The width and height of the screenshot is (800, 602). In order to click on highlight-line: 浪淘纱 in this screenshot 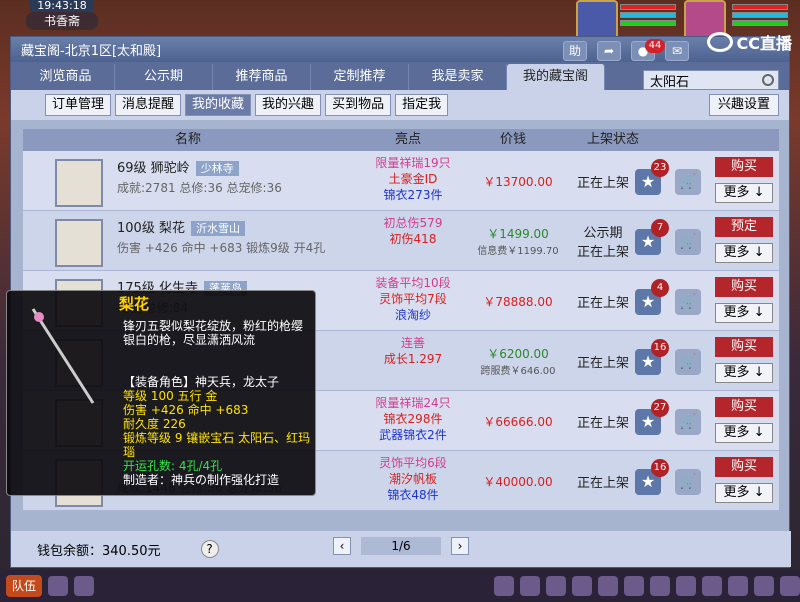, I will do `click(412, 315)`.